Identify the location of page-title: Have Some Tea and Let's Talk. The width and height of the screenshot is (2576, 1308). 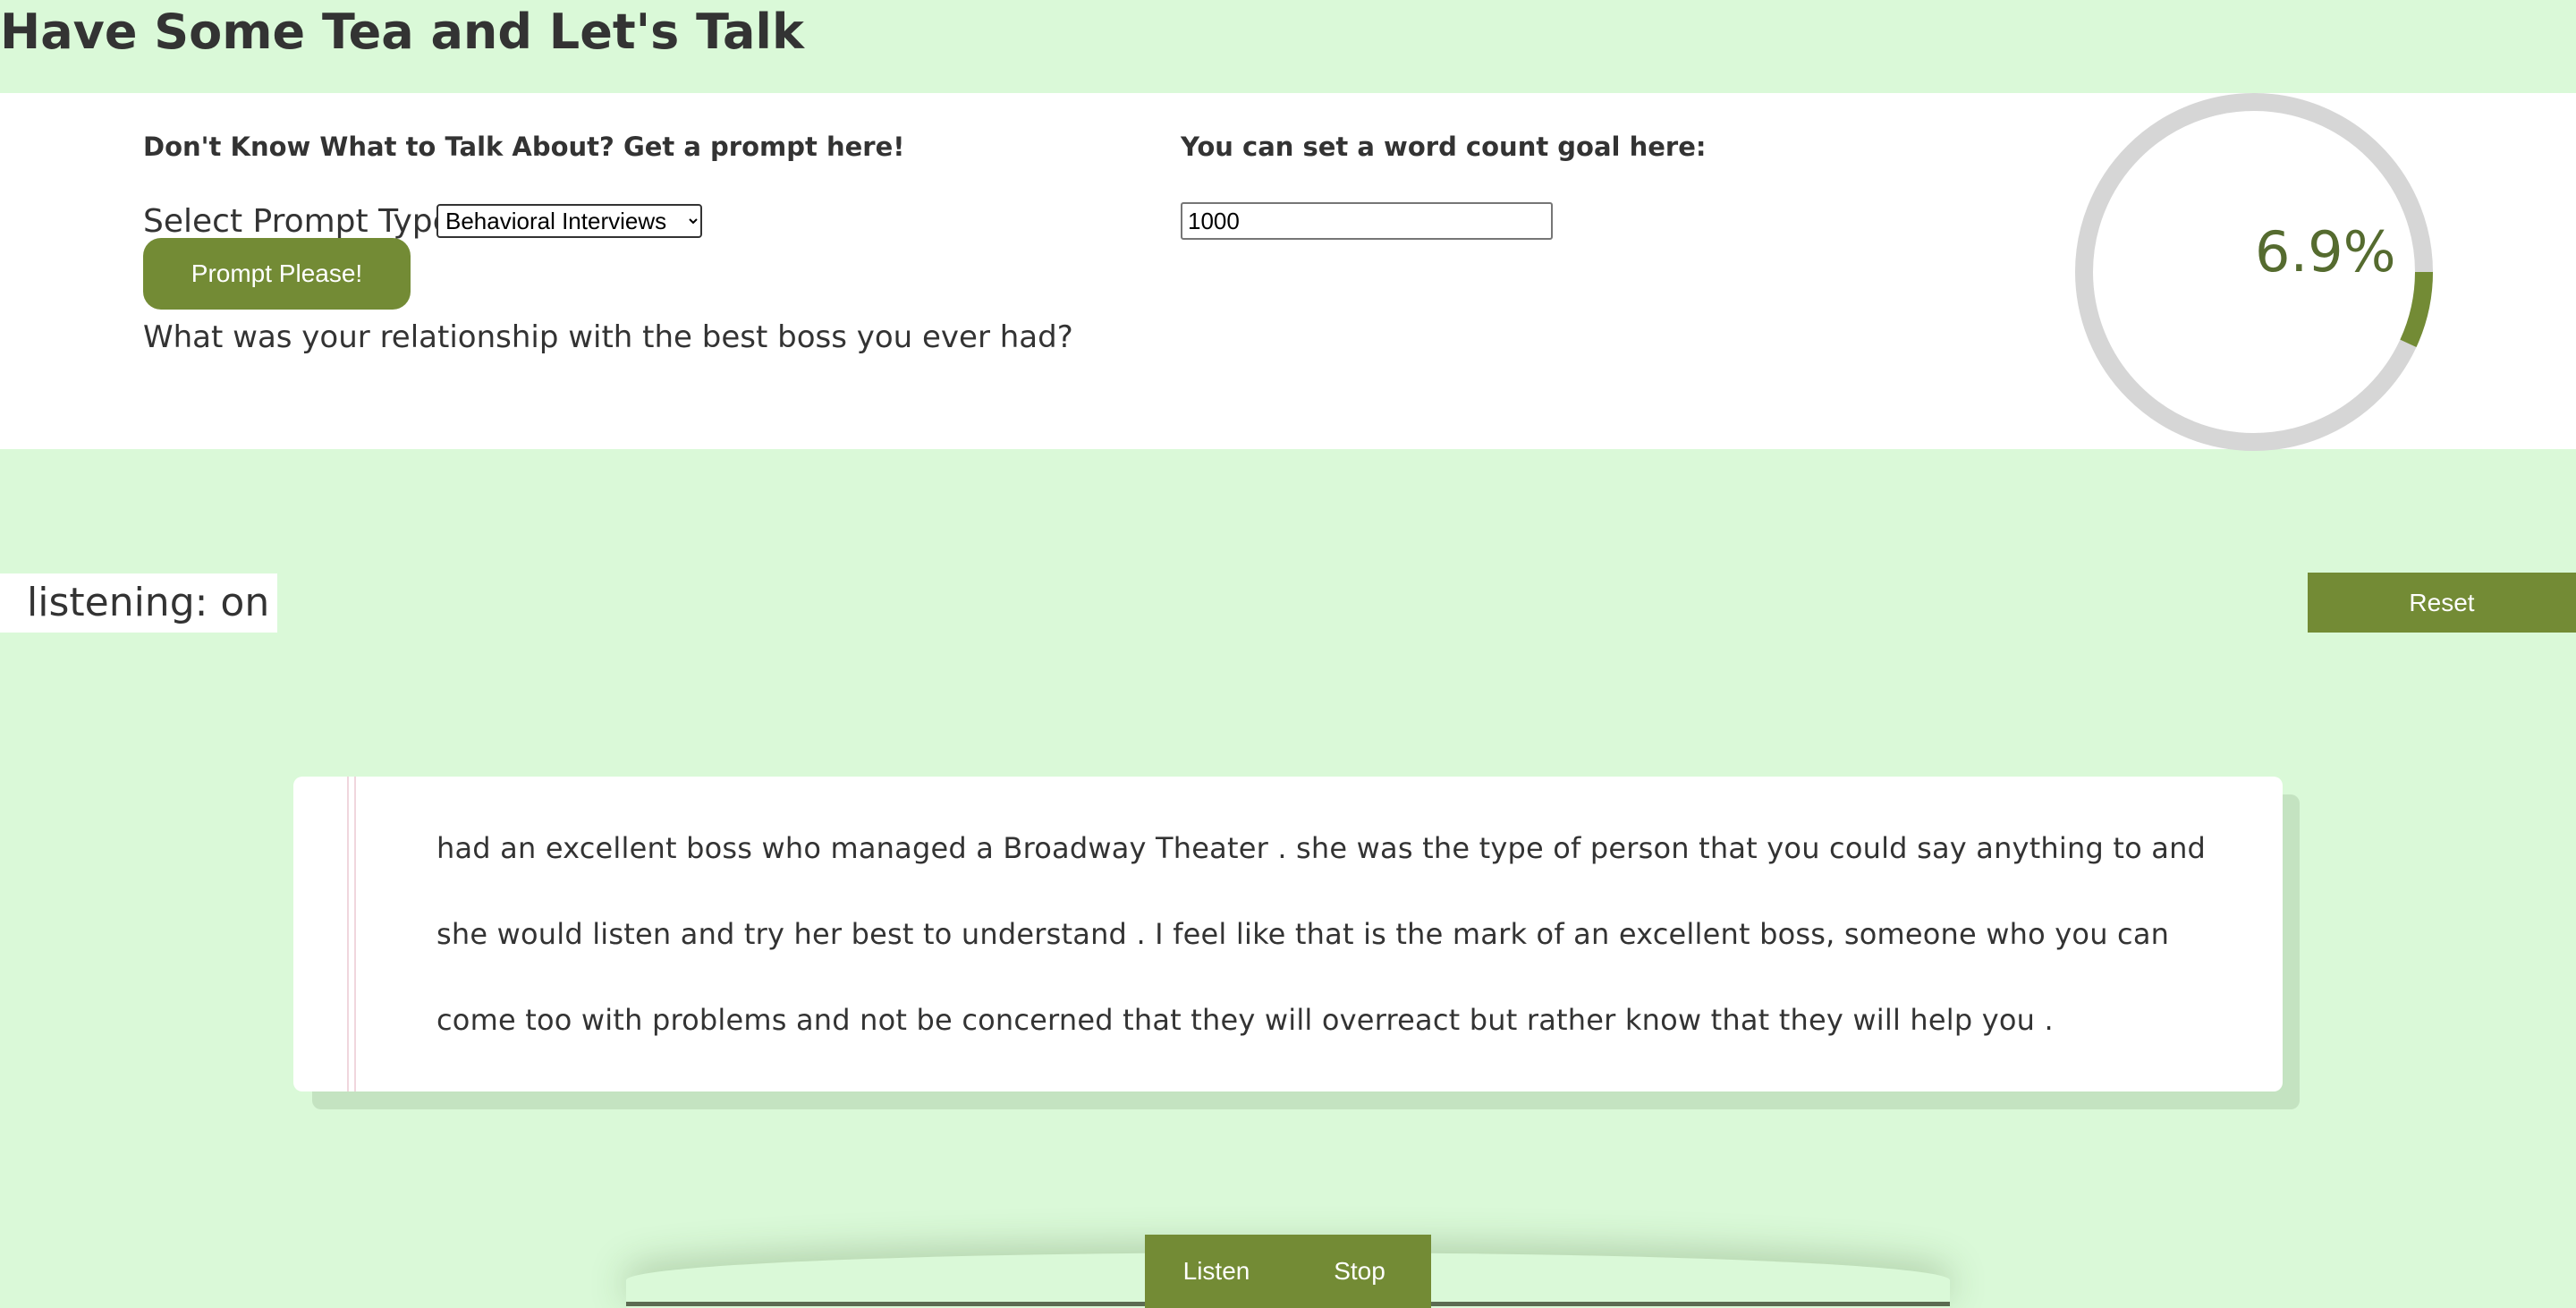
(402, 32).